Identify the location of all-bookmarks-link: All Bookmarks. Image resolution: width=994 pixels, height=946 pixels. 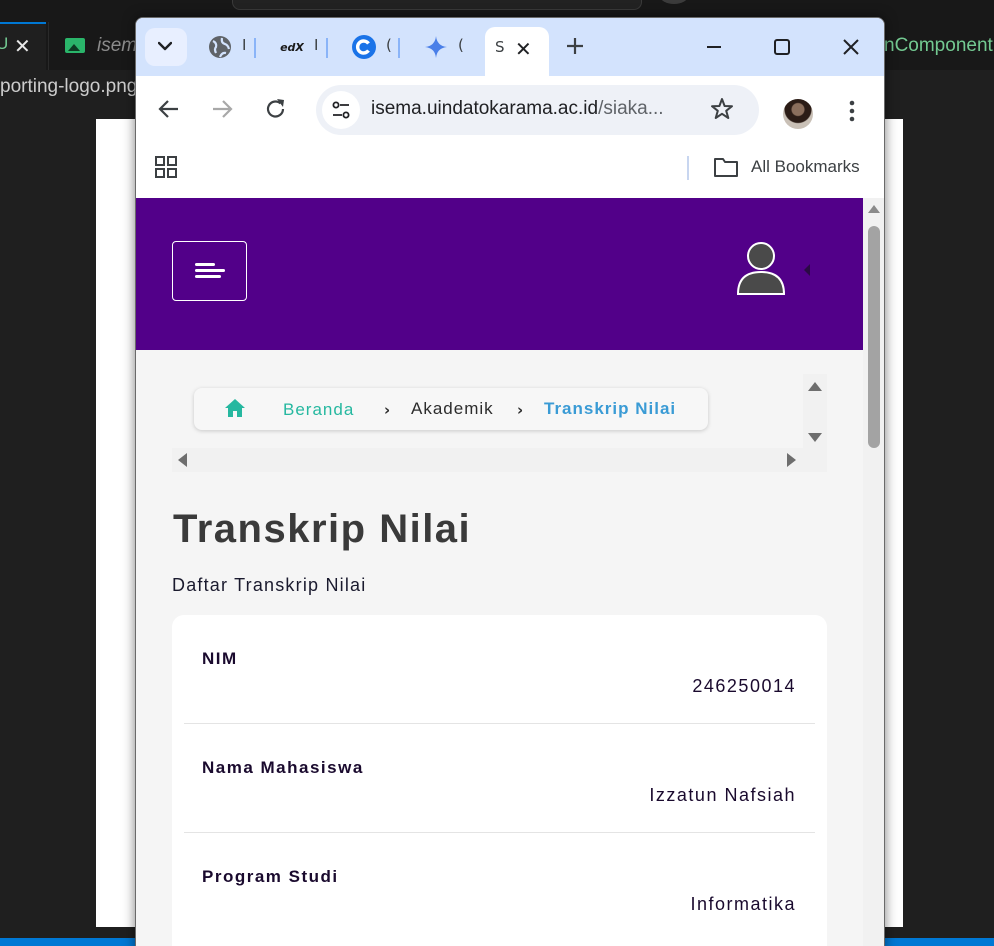
(805, 167).